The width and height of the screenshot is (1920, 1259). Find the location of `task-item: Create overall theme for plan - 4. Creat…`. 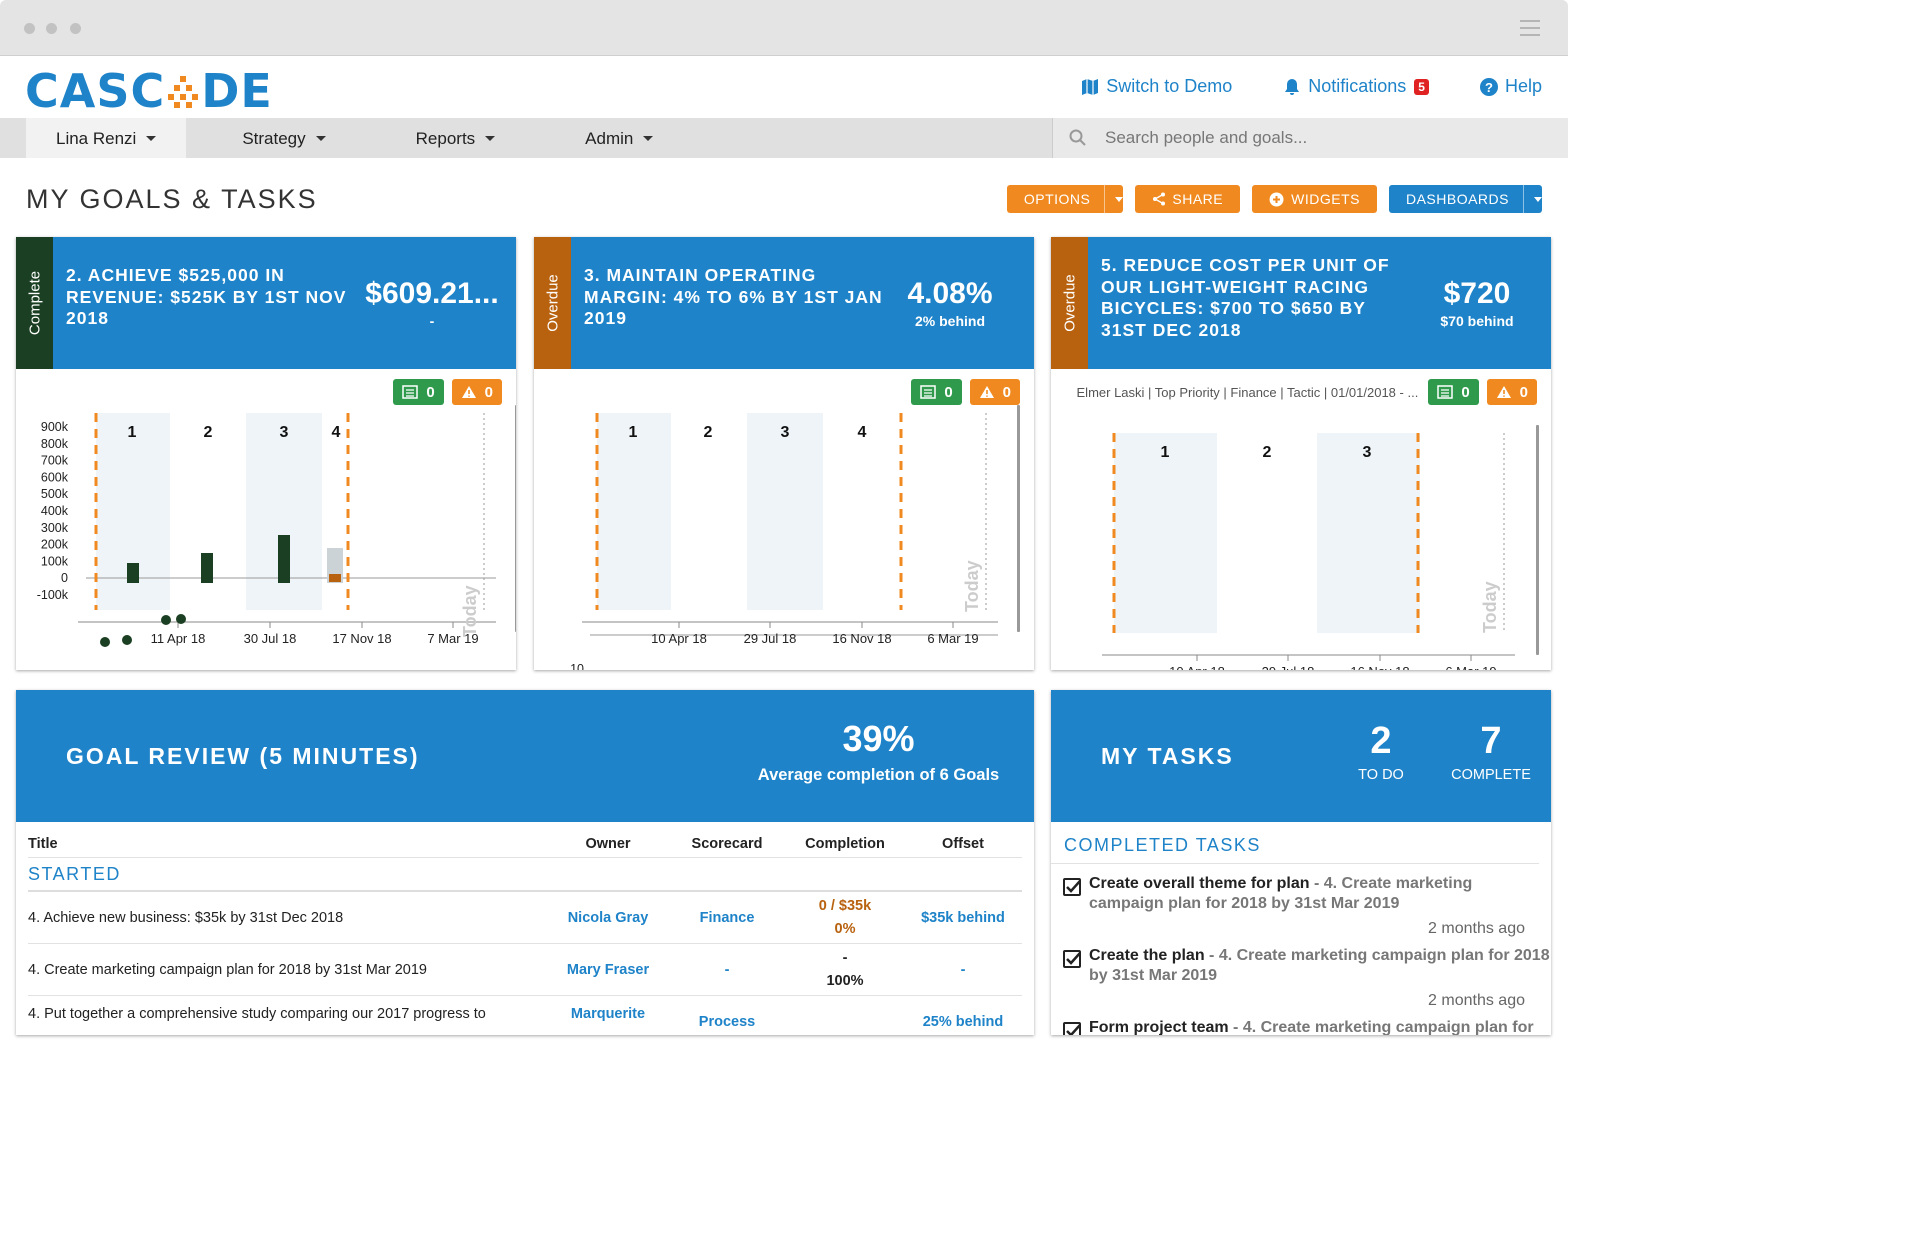

task-item: Create overall theme for plan - 4. Creat… is located at coordinates (1301, 906).